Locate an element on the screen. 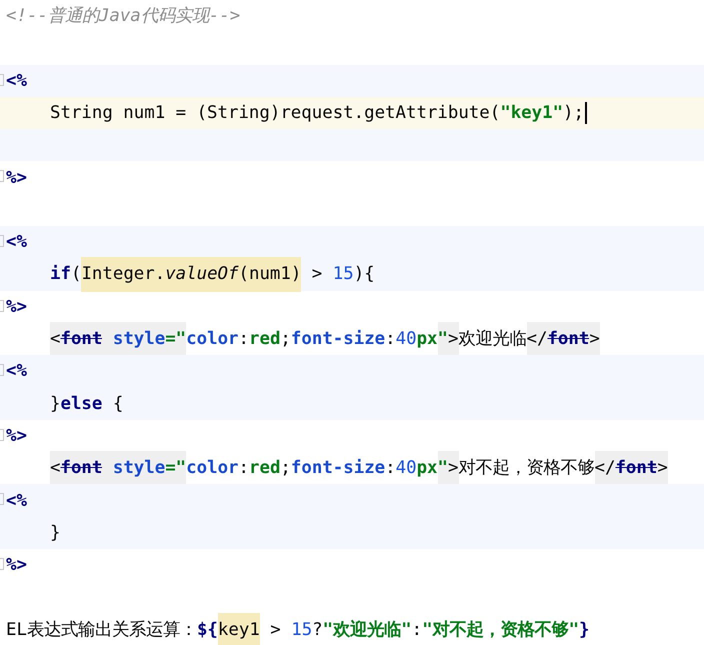  jsp-delimiter: ${ is located at coordinates (207, 630).